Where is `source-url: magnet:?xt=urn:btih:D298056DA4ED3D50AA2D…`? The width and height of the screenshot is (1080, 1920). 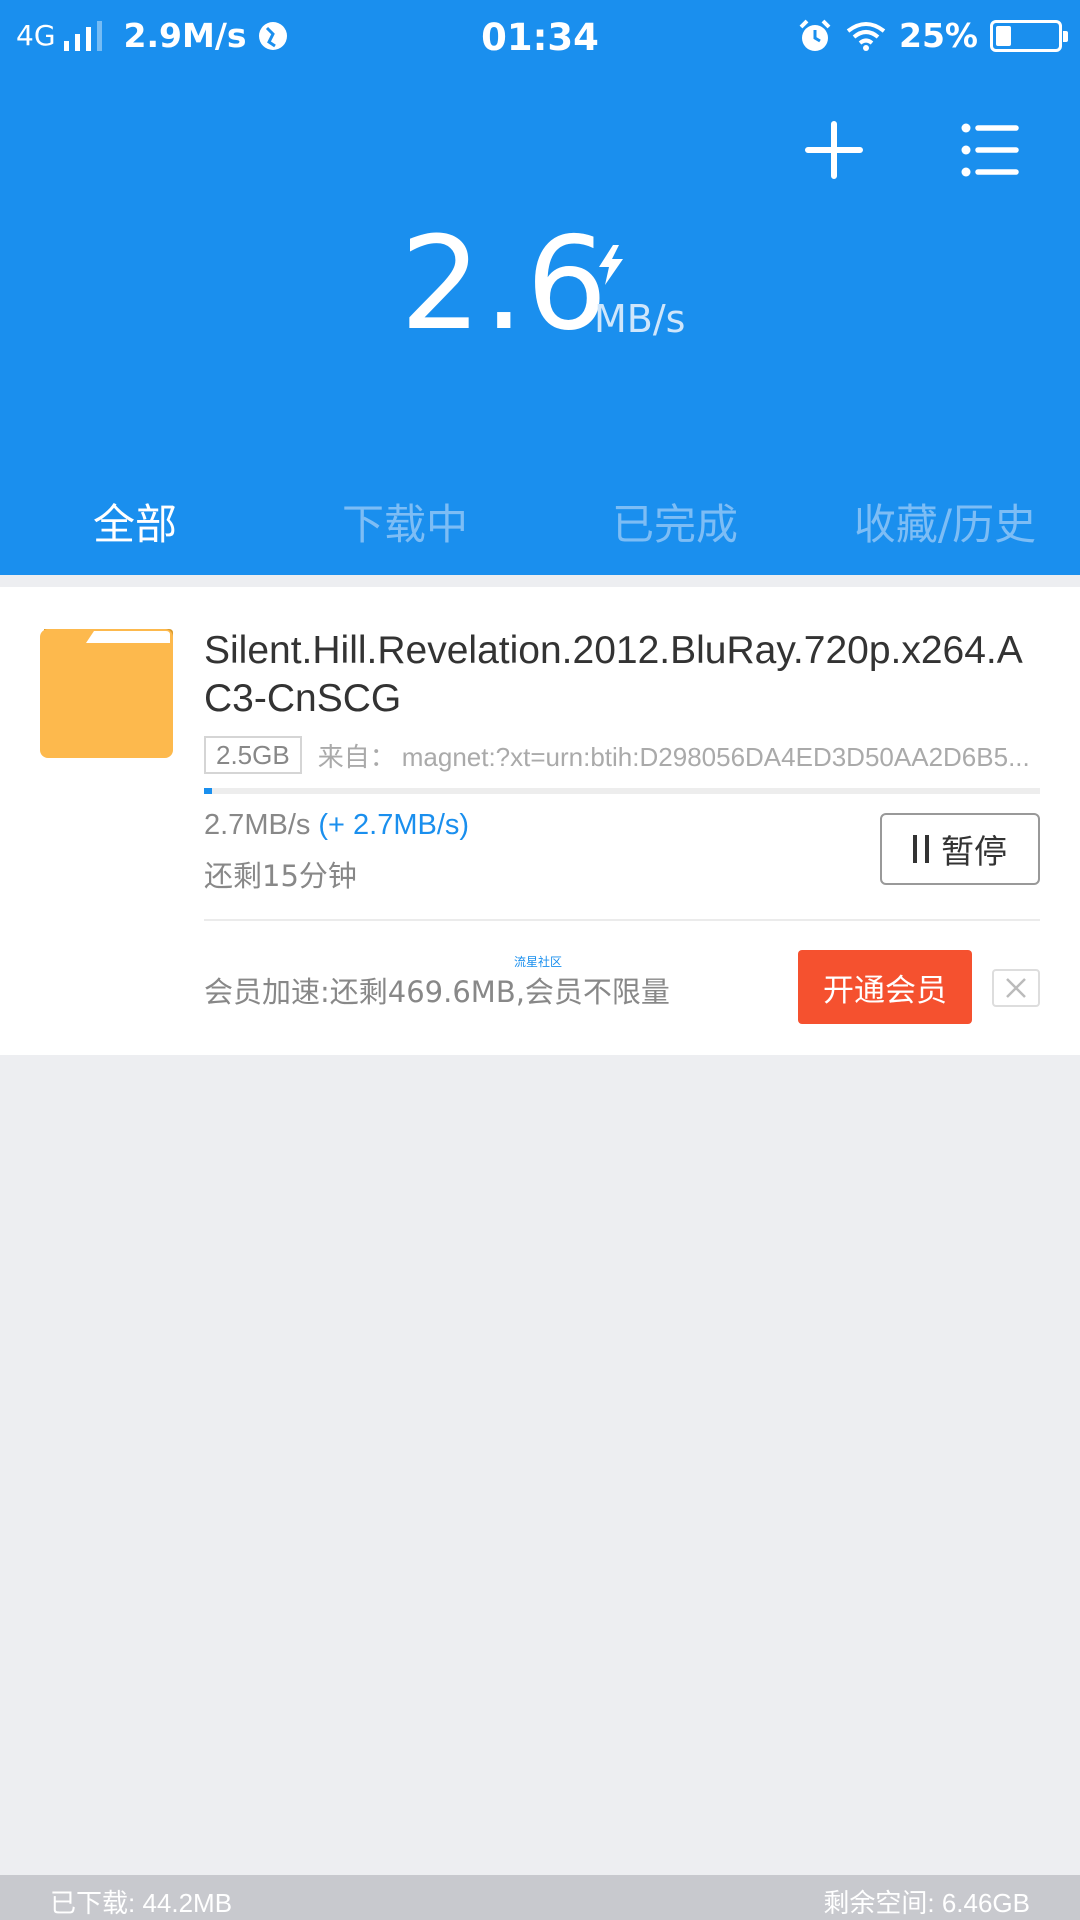 source-url: magnet:?xt=urn:btih:D298056DA4ED3D50AA2D… is located at coordinates (715, 756).